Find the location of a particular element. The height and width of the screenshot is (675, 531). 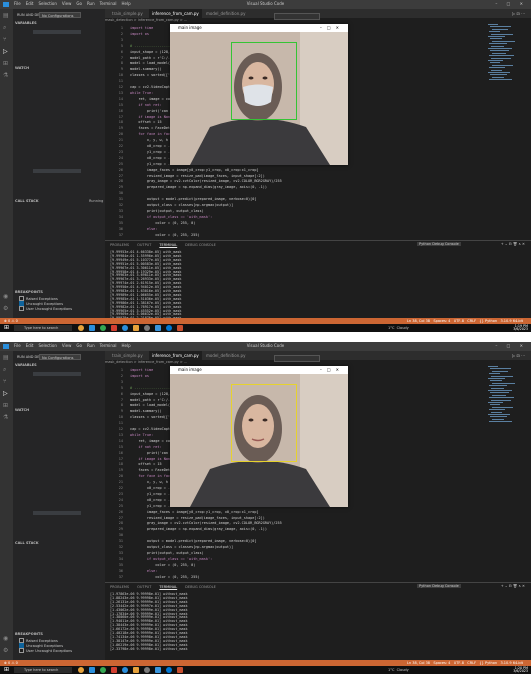

code-line: while True: is located at coordinates (141, 435).